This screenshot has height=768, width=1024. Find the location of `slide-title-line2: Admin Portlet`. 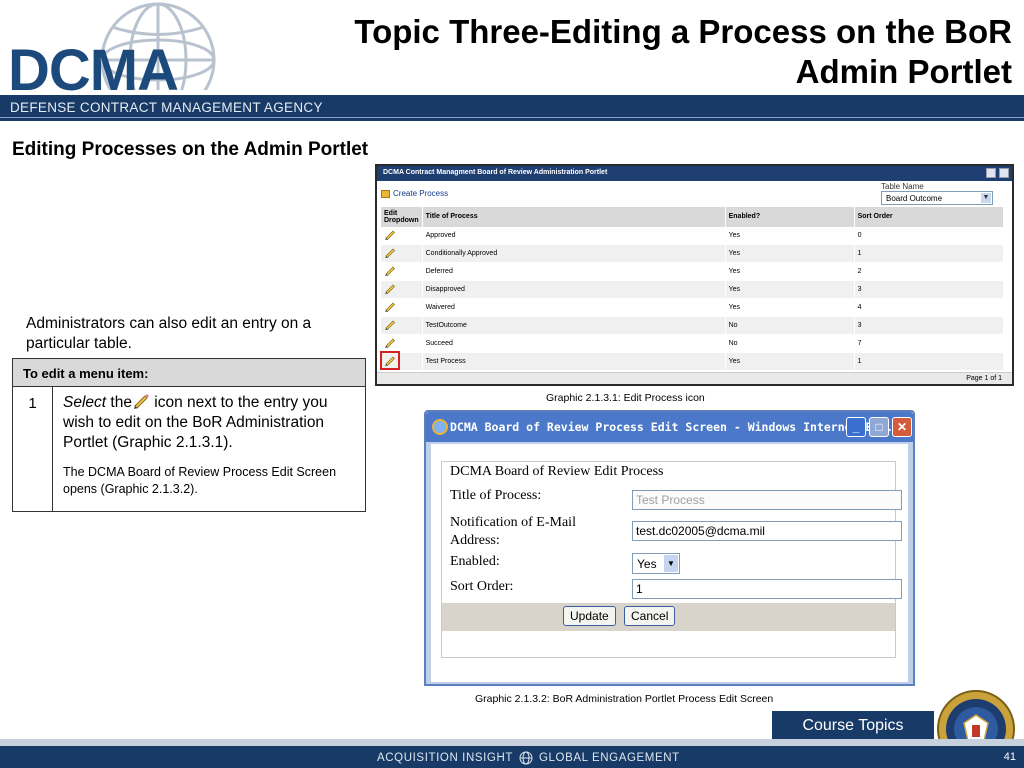

slide-title-line2: Admin Portlet is located at coordinates (903, 71).